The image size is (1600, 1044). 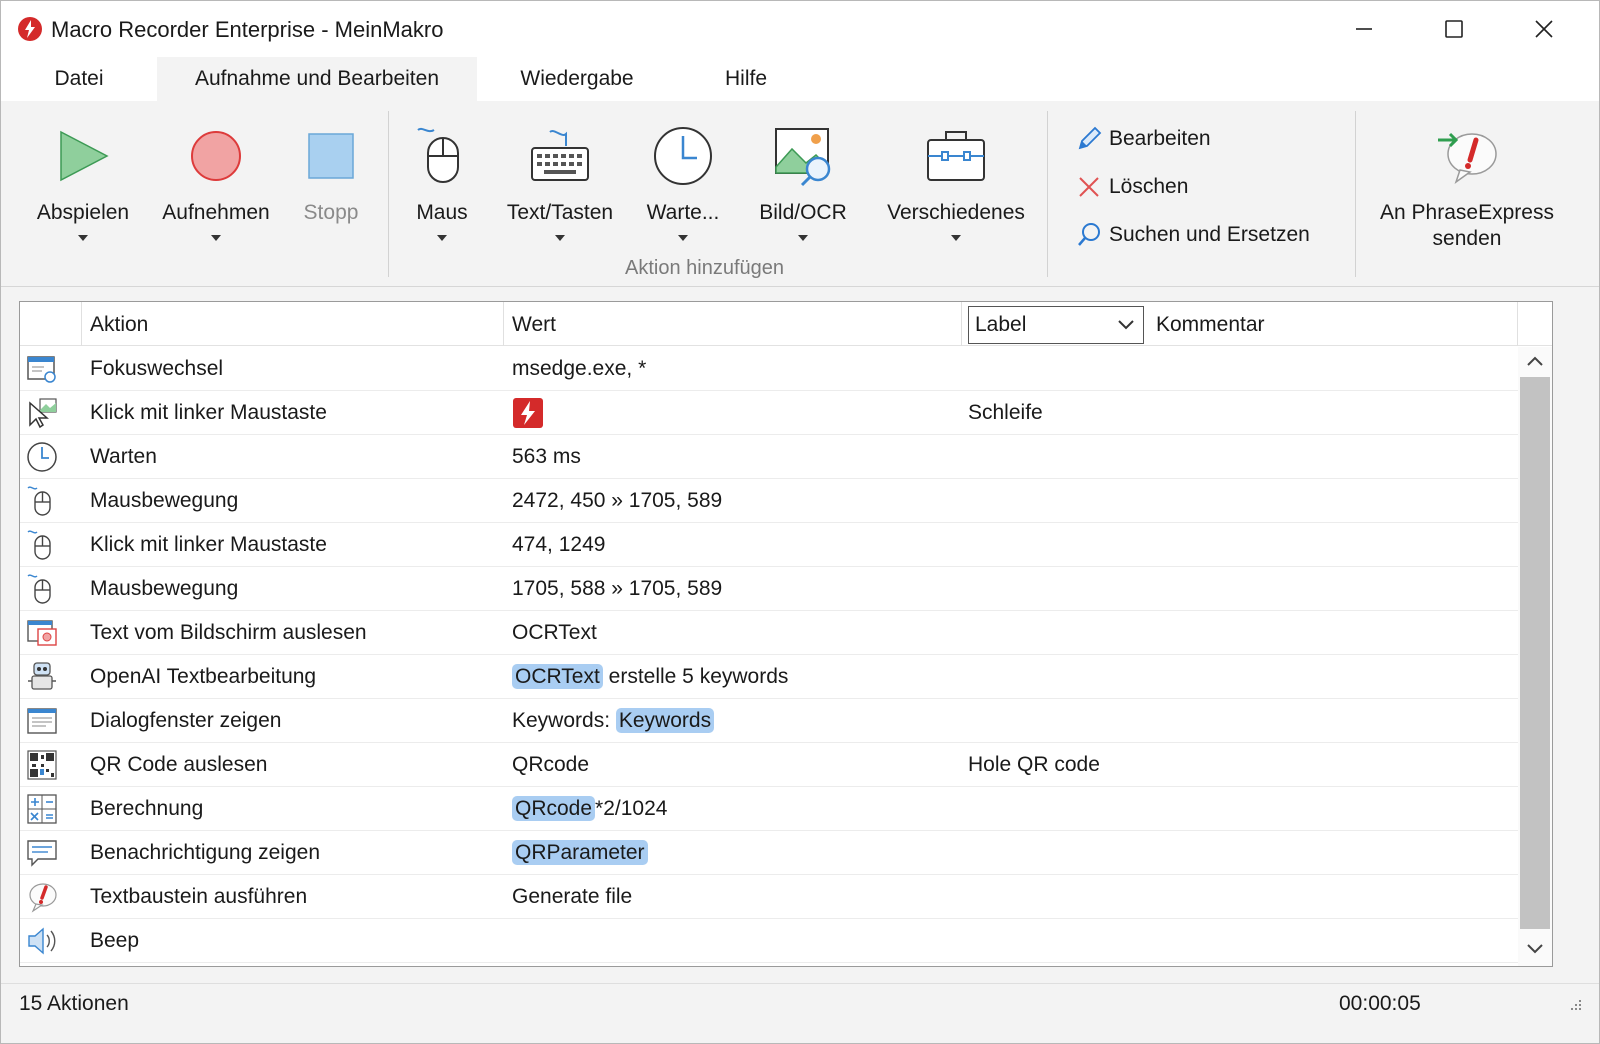 I want to click on row-value: OCRText erstelle 5 keywords, so click(x=650, y=677).